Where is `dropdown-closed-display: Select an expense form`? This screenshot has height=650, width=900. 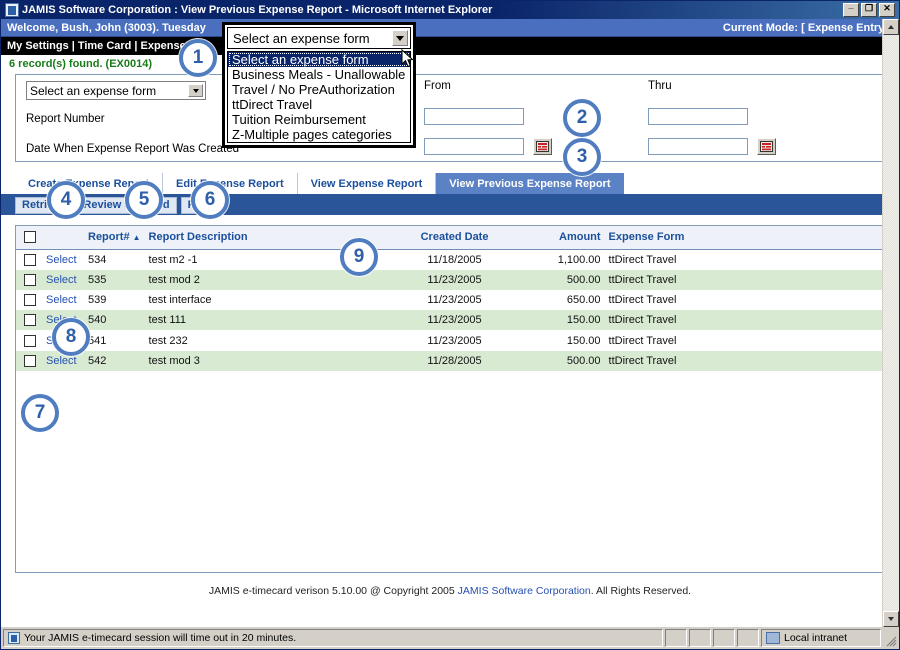
dropdown-closed-display: Select an expense form is located at coordinates (319, 38).